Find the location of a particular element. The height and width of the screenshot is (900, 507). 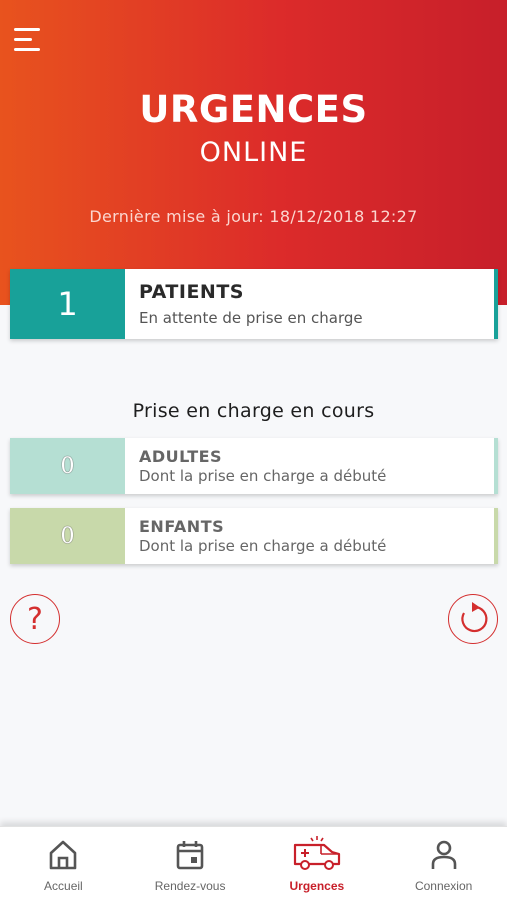

tab-label: Rendez-vous is located at coordinates (190, 886).